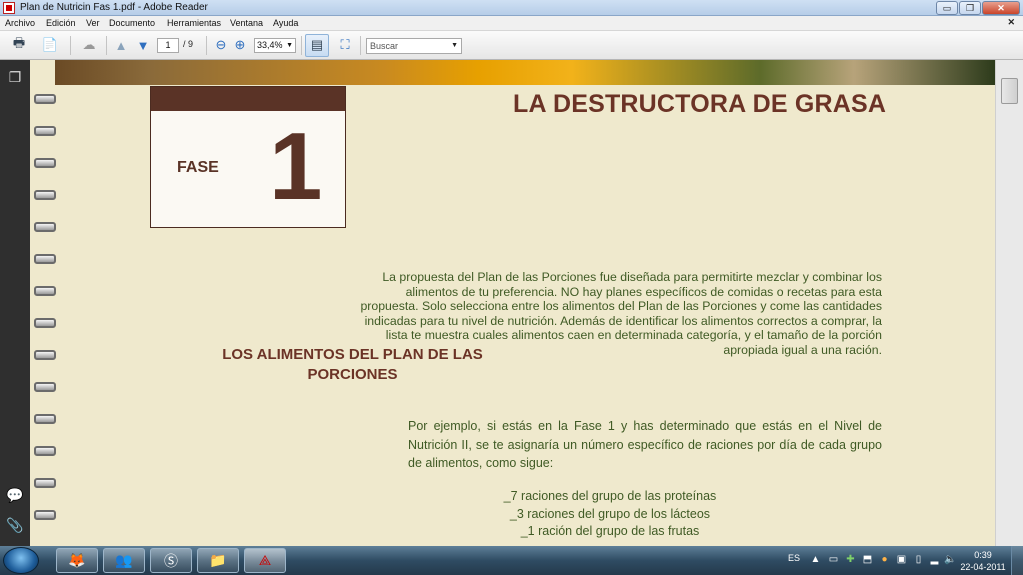  Describe the element at coordinates (700, 104) in the screenshot. I see `page-title: LA DESTRUCTORA DE GRASA` at that location.